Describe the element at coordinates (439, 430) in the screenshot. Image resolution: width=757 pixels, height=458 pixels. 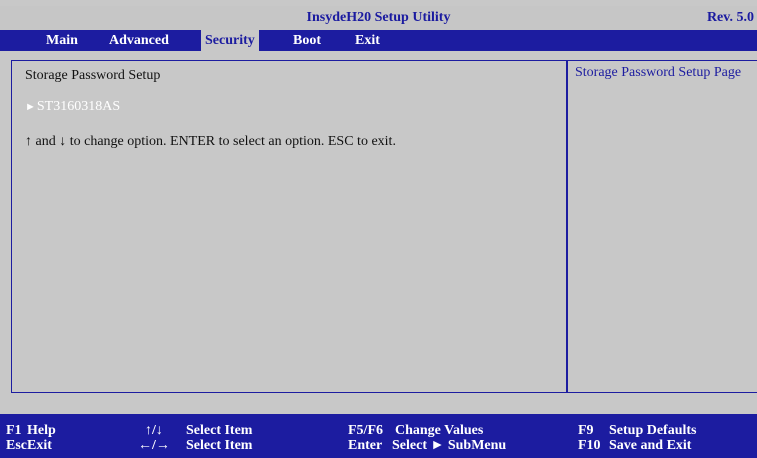
I see `key-action: Change Values` at that location.